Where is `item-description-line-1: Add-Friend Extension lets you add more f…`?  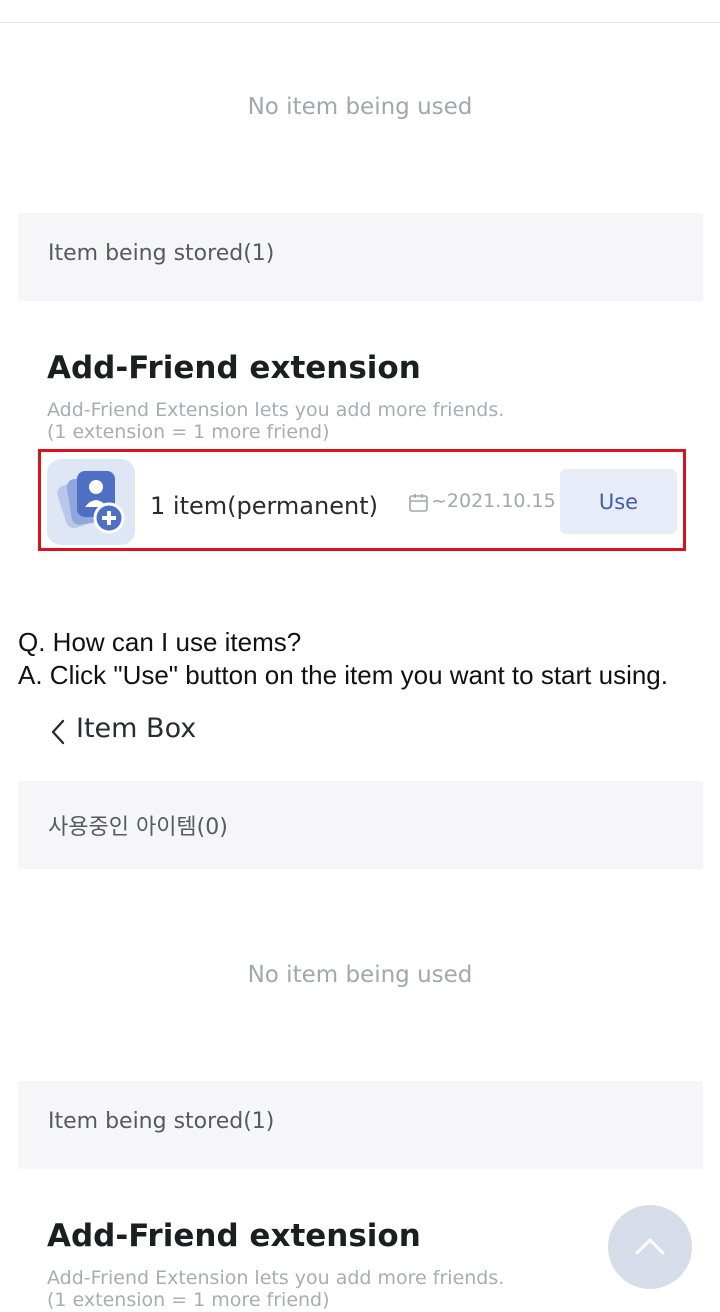 item-description-line-1: Add-Friend Extension lets you add more f… is located at coordinates (276, 410).